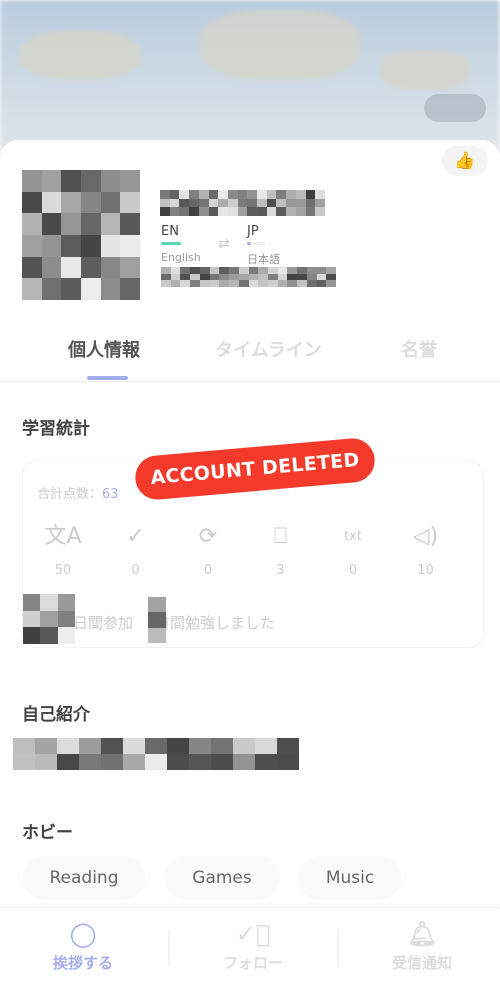  I want to click on hobby-chip: Music, so click(350, 878).